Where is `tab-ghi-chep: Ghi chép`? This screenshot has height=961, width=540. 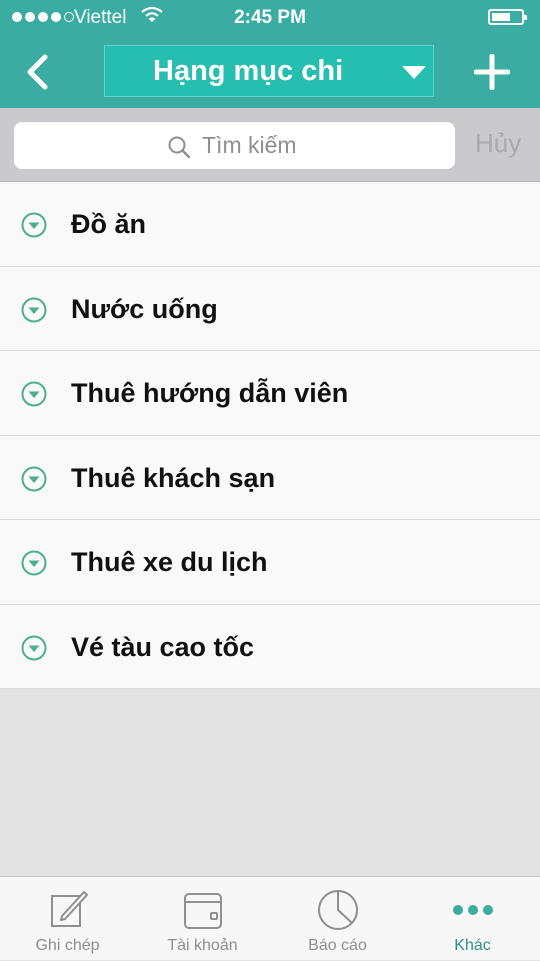 tab-ghi-chep: Ghi chép is located at coordinates (67, 919).